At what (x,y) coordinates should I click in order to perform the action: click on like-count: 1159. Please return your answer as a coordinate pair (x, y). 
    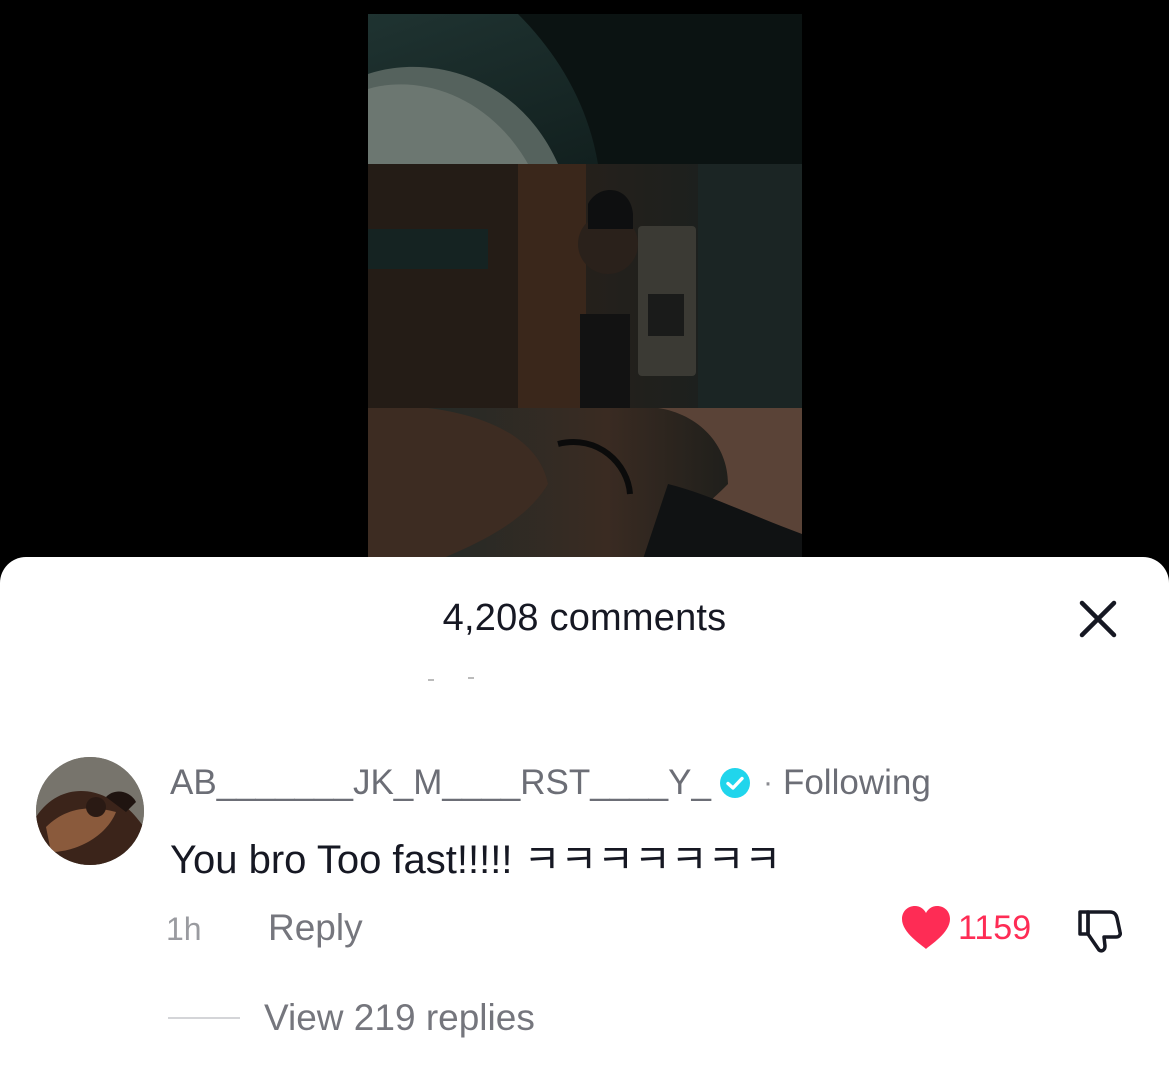
    Looking at the image, I should click on (995, 927).